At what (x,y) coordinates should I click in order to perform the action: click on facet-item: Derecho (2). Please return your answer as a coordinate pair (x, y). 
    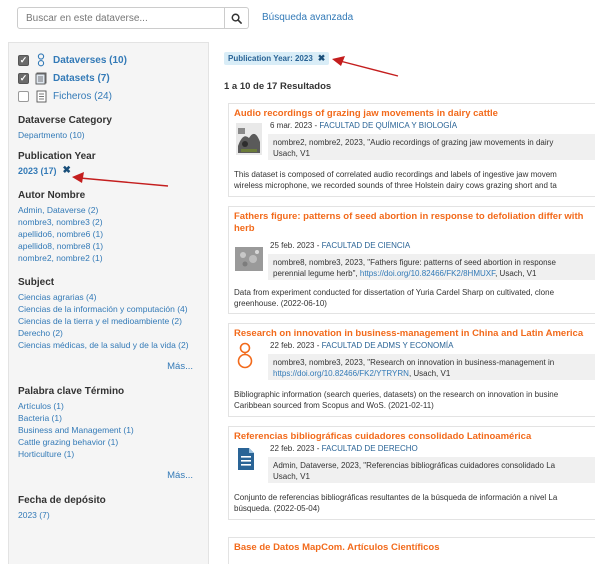
    Looking at the image, I should click on (108, 333).